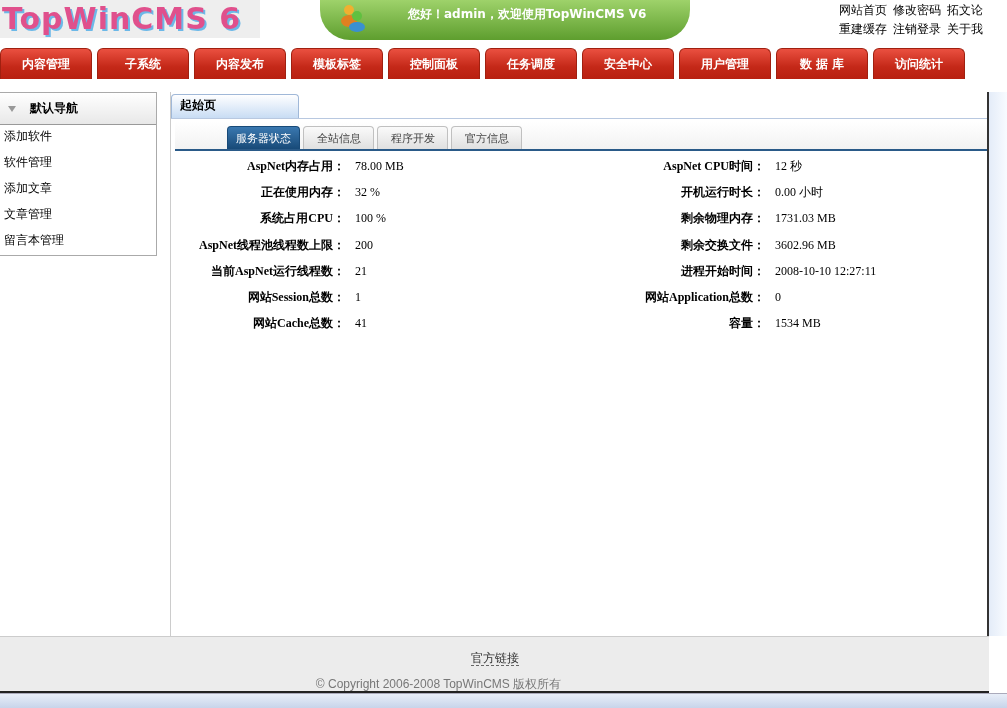 This screenshot has height=708, width=1007. What do you see at coordinates (965, 10) in the screenshot?
I see `header-link: 拓文论` at bounding box center [965, 10].